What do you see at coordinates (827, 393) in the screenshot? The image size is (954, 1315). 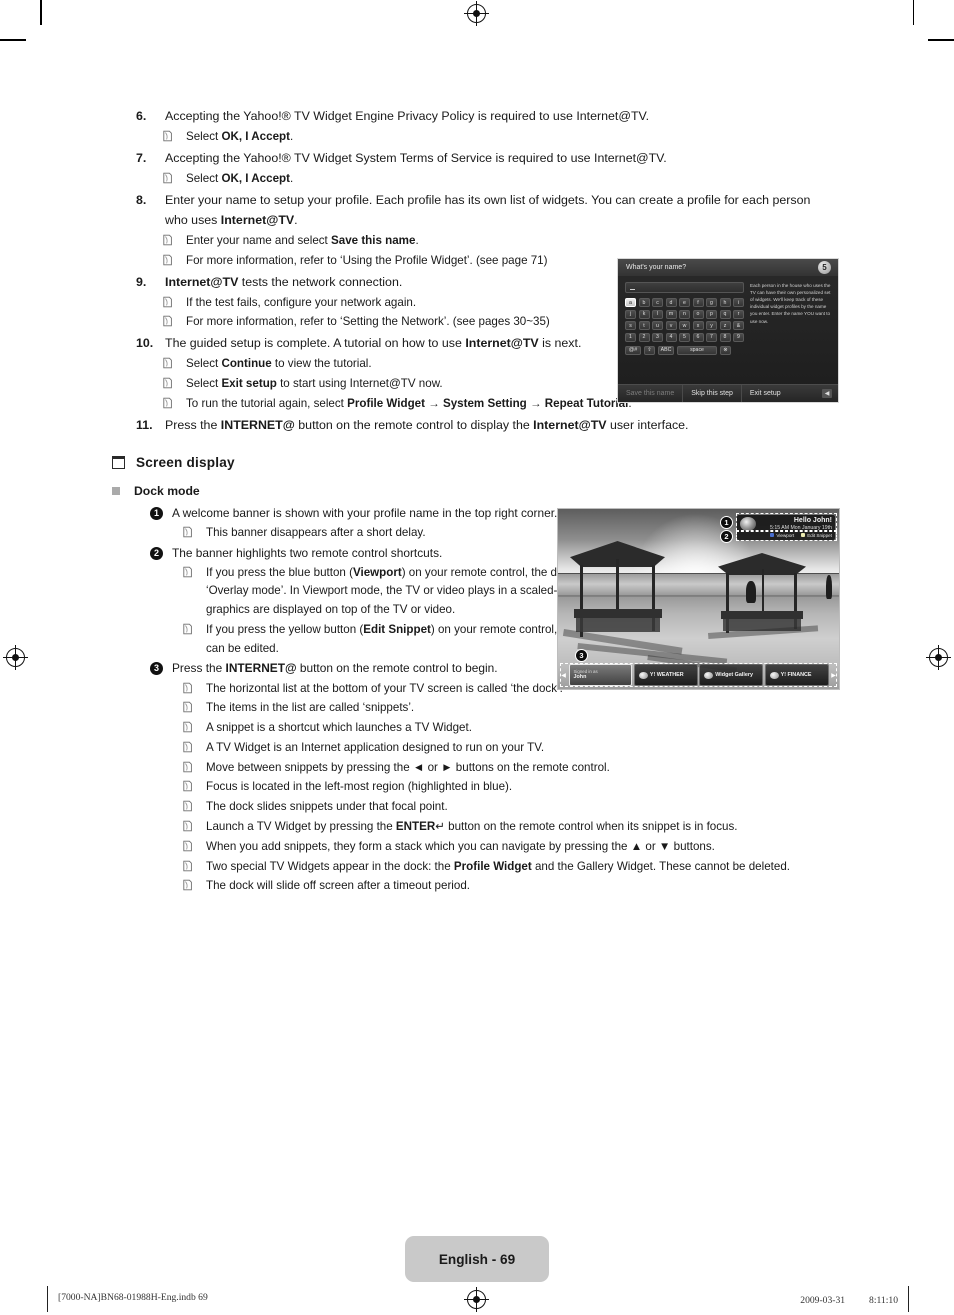 I see `back-arrow-icon: ◀` at bounding box center [827, 393].